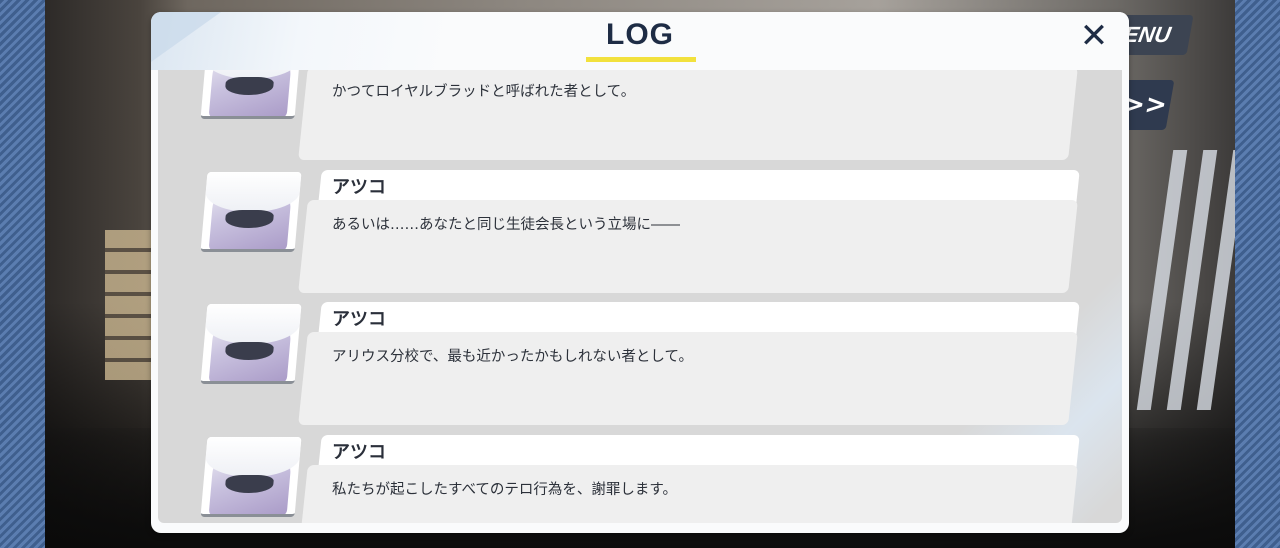 This screenshot has width=1280, height=548. I want to click on log-header: LOG ✕, so click(640, 41).